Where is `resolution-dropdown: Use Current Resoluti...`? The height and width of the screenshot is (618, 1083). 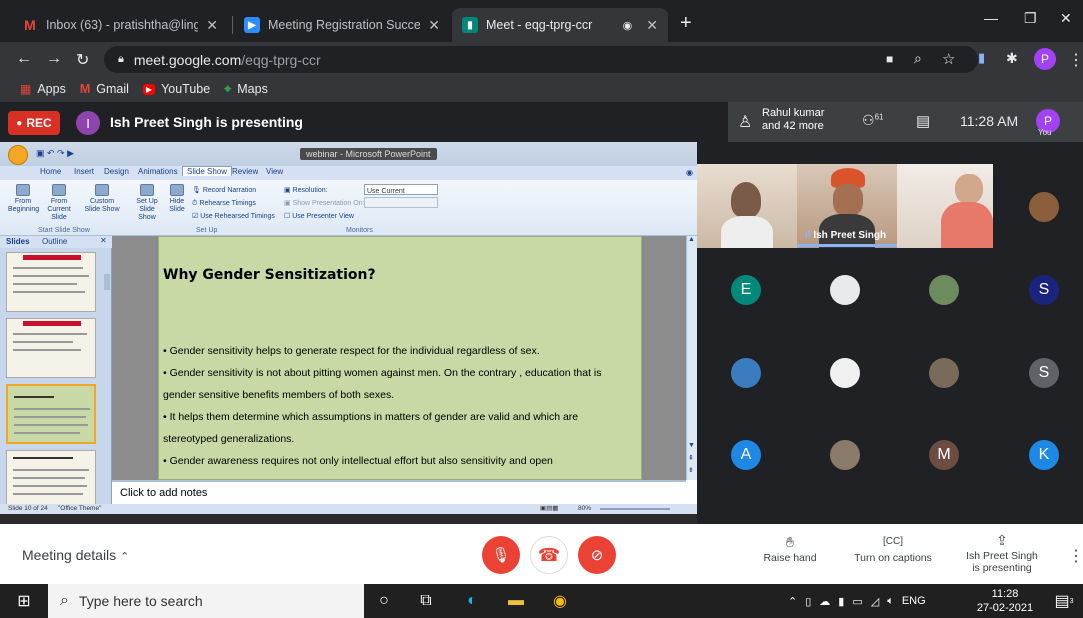
resolution-dropdown: Use Current Resoluti... is located at coordinates (401, 196).